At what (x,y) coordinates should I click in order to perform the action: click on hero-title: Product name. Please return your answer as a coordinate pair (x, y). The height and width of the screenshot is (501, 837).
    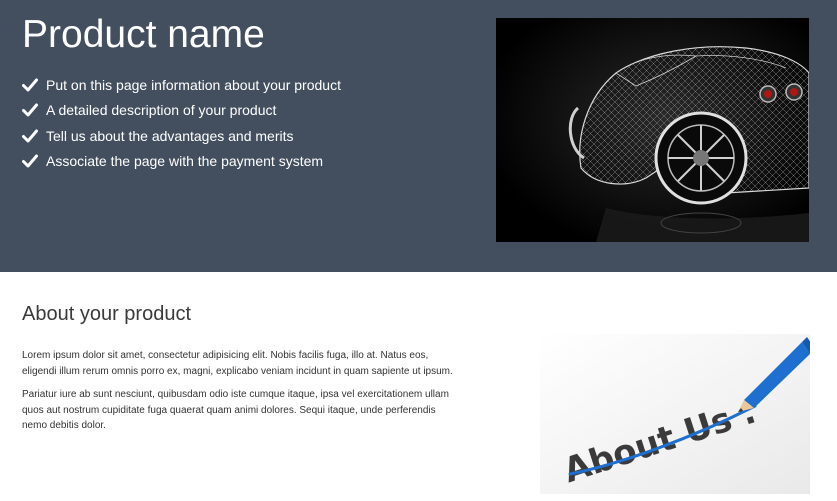
    Looking at the image, I should click on (143, 34).